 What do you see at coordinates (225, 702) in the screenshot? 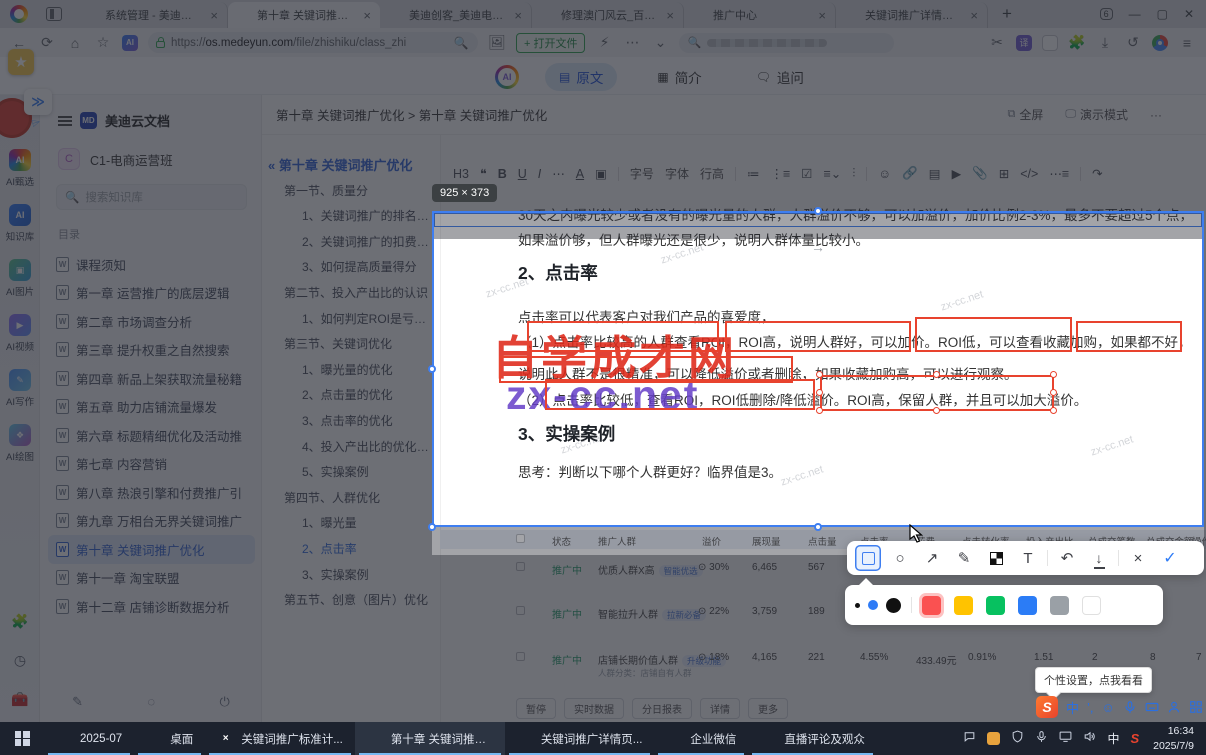
I see `power-icon: ⏻` at bounding box center [225, 702].